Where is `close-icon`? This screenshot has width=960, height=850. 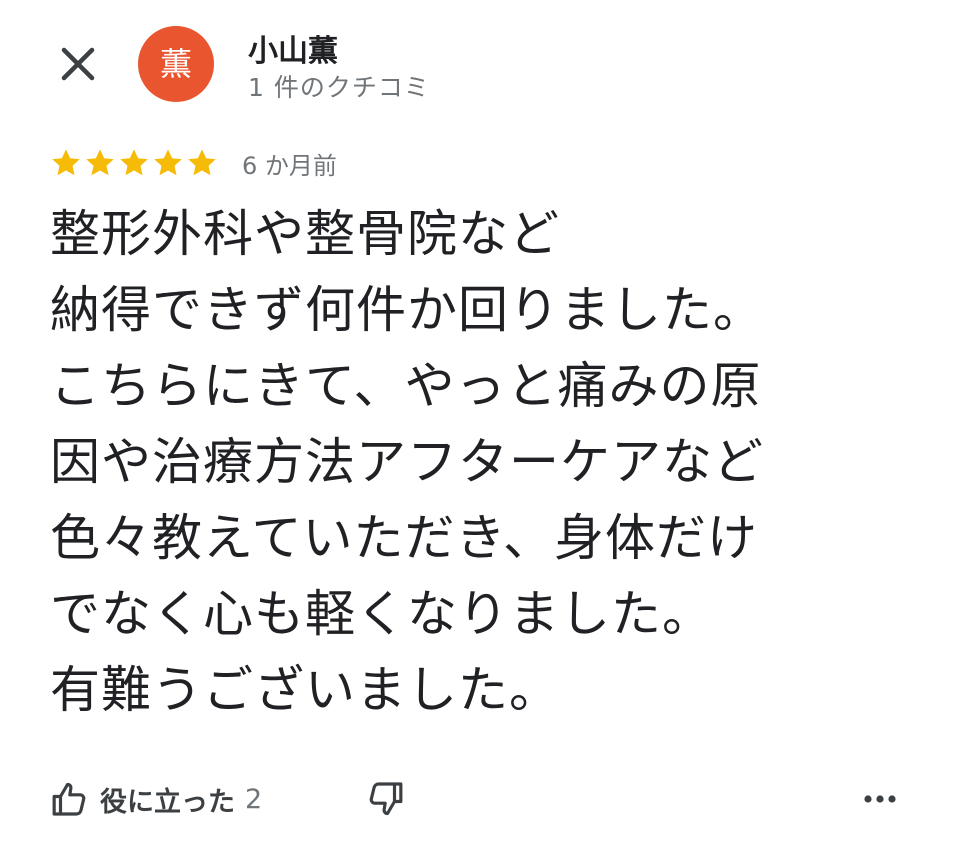 close-icon is located at coordinates (78, 64).